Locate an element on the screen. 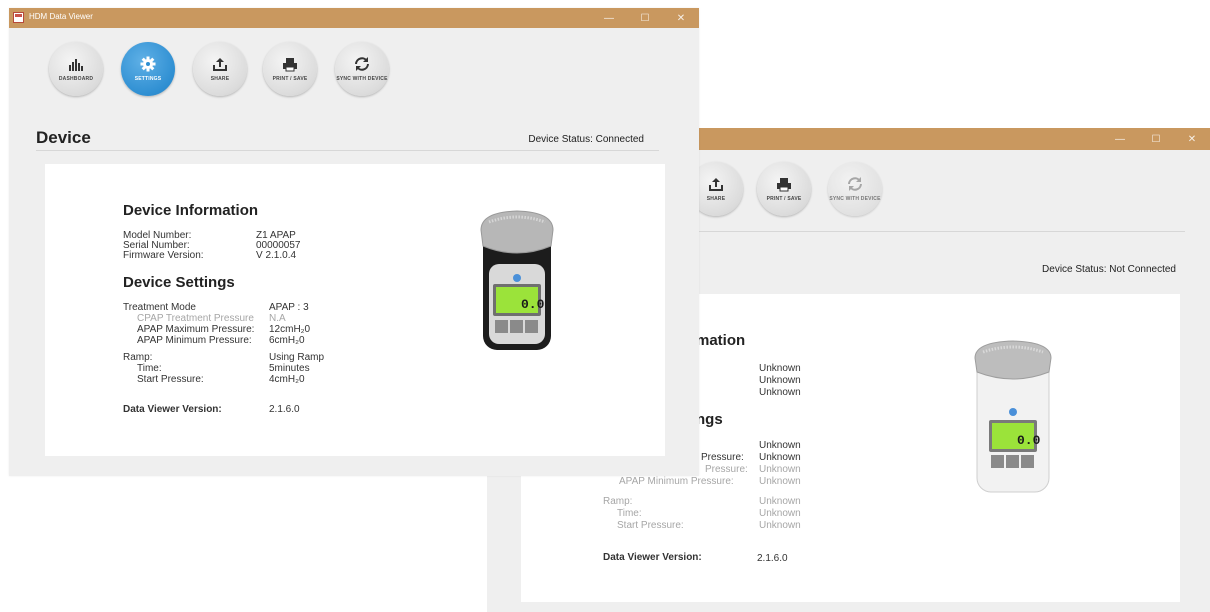 The image size is (1210, 612). firmware-version-value: Unknown is located at coordinates (780, 392).